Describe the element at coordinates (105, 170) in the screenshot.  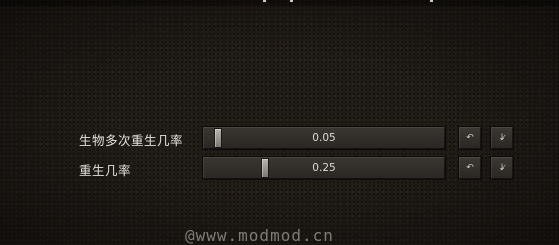
I see `option-label: 重生几率` at that location.